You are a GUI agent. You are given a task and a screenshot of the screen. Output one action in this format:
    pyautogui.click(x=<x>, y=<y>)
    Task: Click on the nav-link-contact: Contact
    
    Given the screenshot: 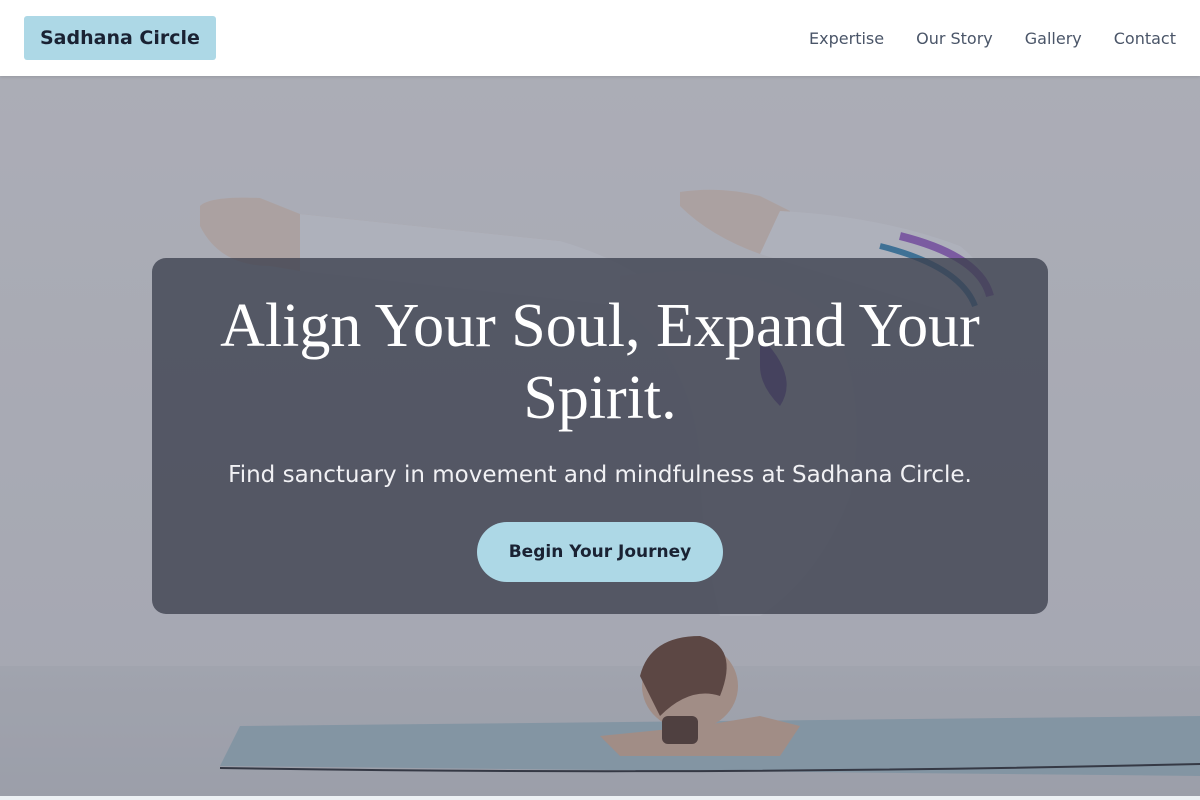 What is the action you would take?
    pyautogui.click(x=1145, y=38)
    